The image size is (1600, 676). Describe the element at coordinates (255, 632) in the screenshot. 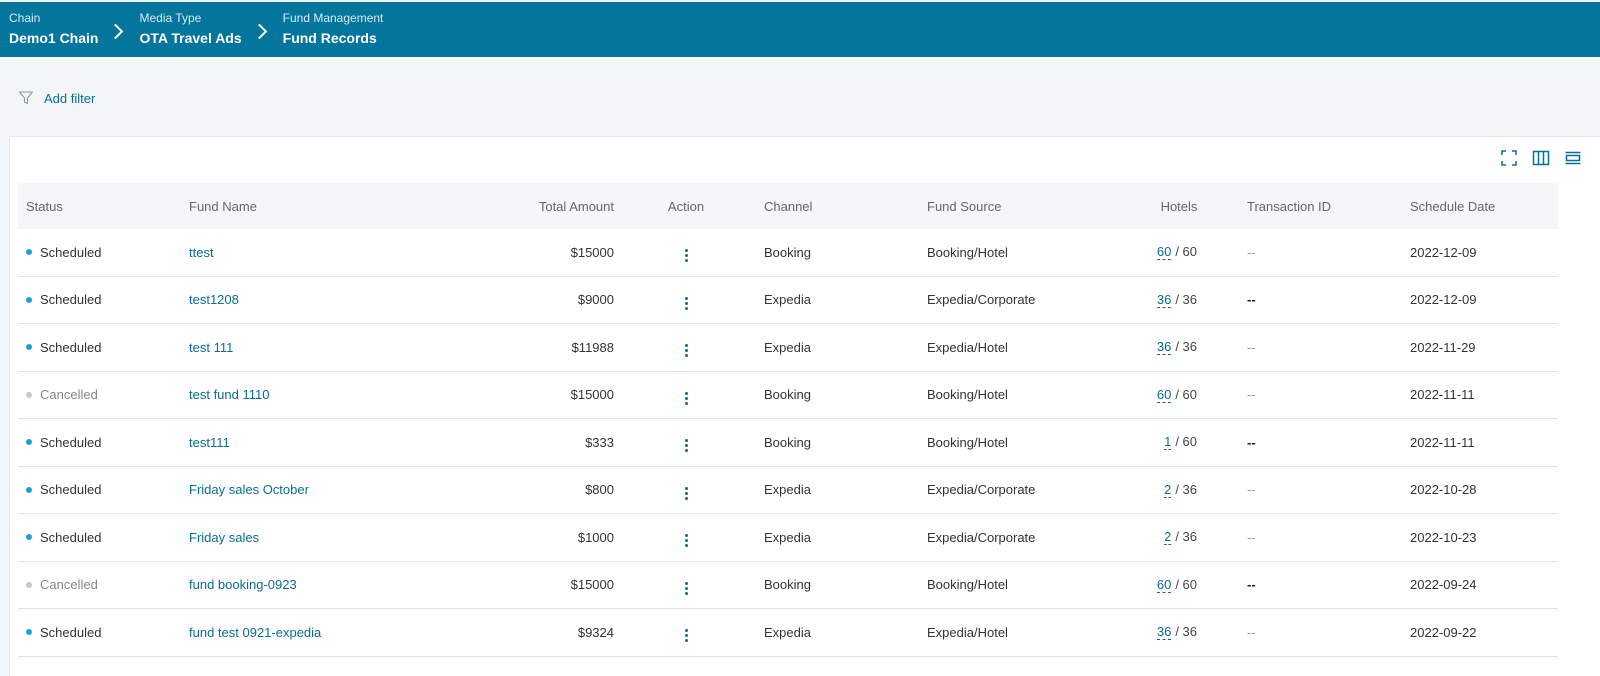

I see `fund-name-link: fund test 0921-expedia` at that location.